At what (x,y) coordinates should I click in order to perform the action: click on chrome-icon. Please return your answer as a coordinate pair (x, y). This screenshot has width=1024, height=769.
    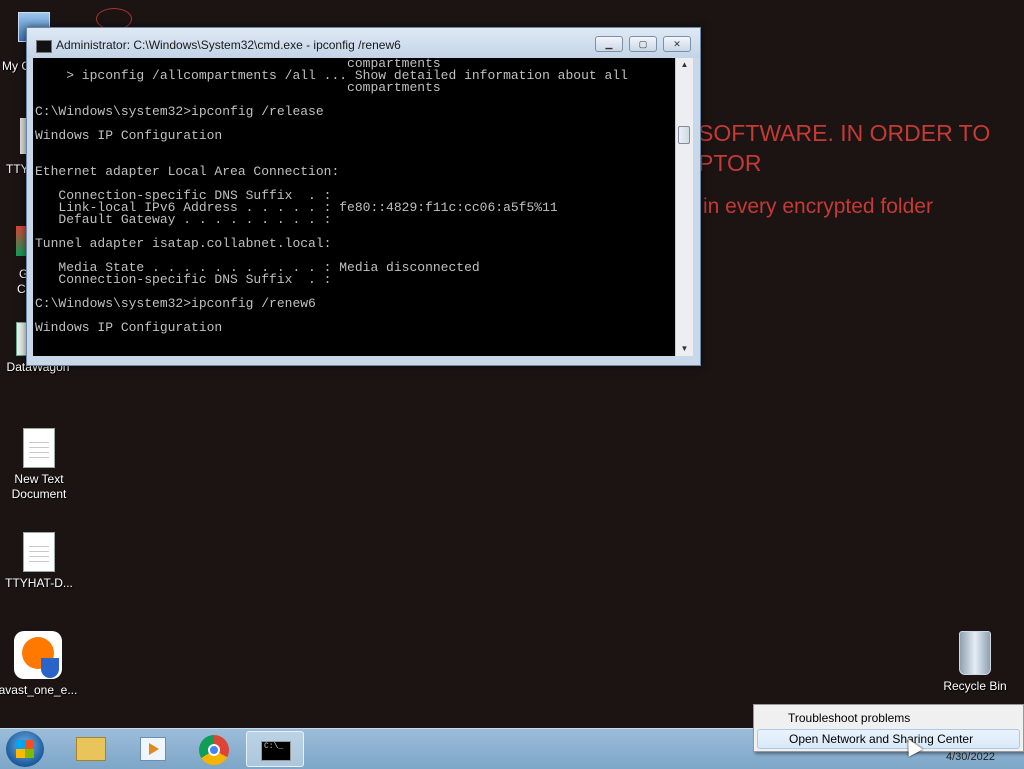
    Looking at the image, I should click on (214, 750).